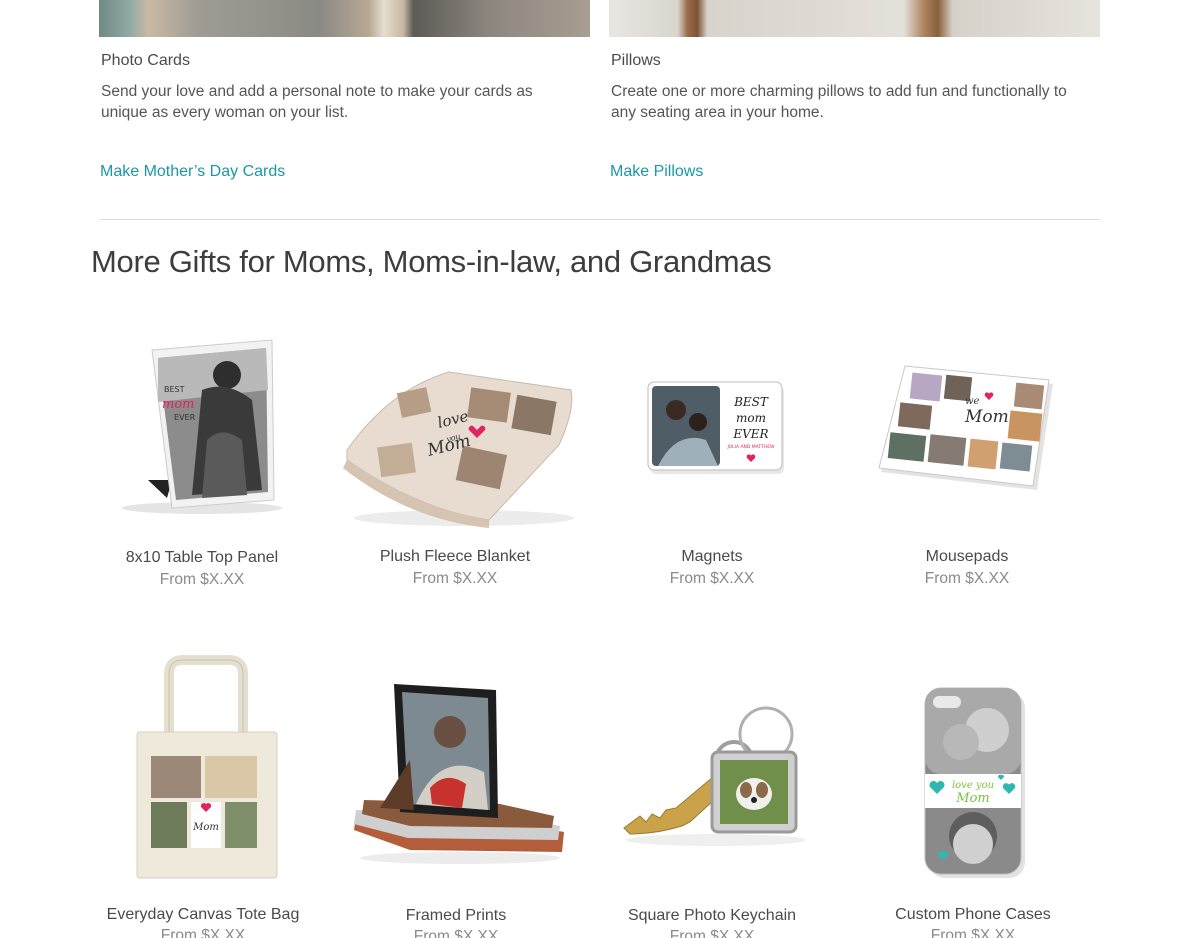 The image size is (1200, 938). I want to click on framed-print-image, so click(460, 775).